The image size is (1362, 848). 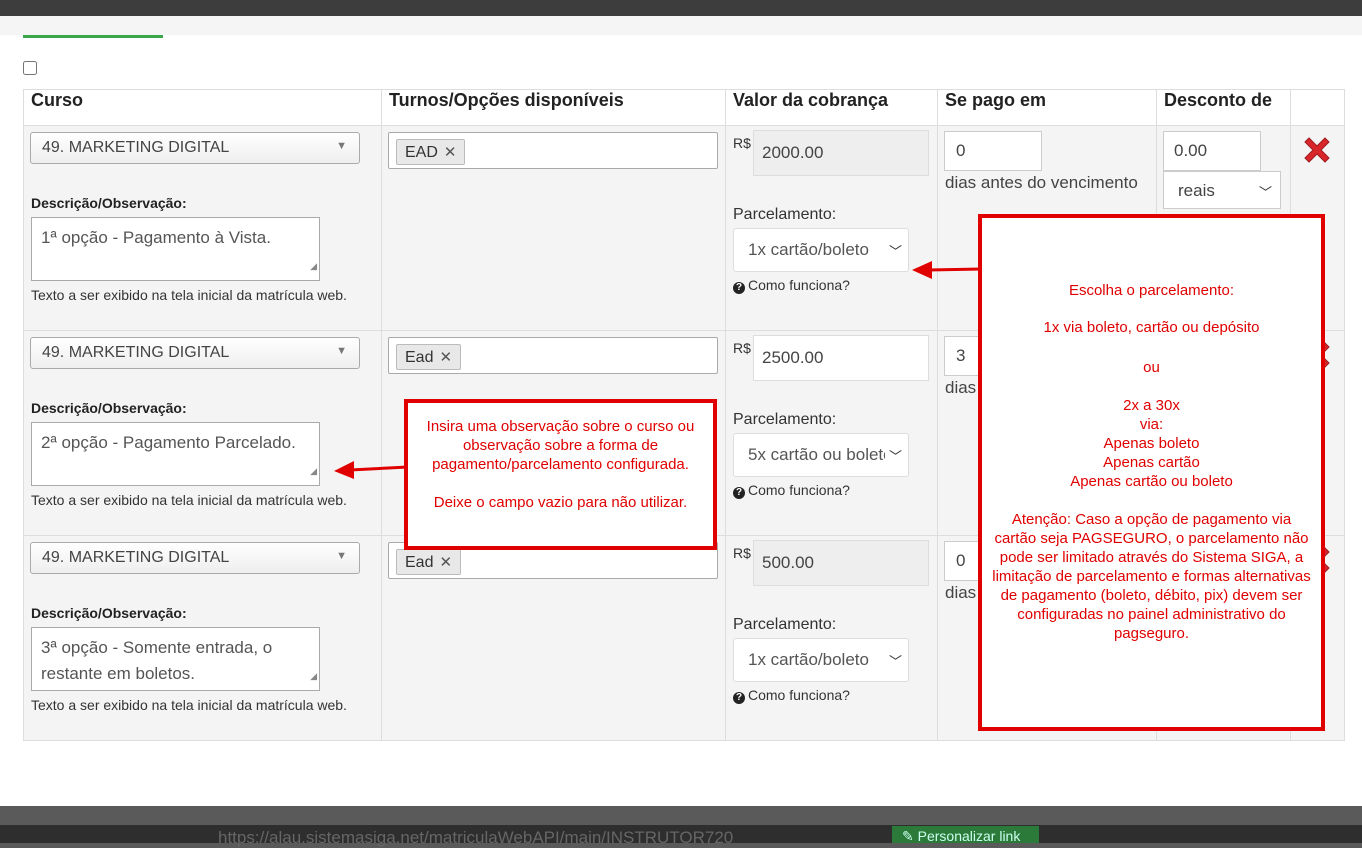 I want to click on select-all-checkbox, so click(x=30, y=68).